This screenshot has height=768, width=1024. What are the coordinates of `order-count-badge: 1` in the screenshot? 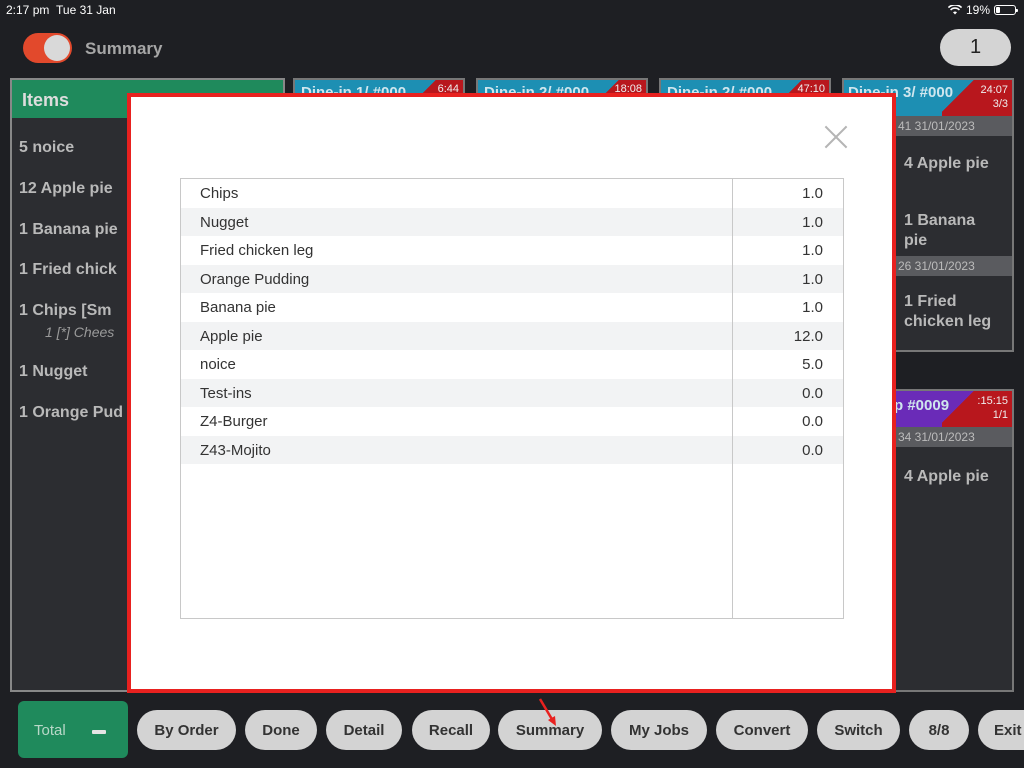 It's located at (975, 47).